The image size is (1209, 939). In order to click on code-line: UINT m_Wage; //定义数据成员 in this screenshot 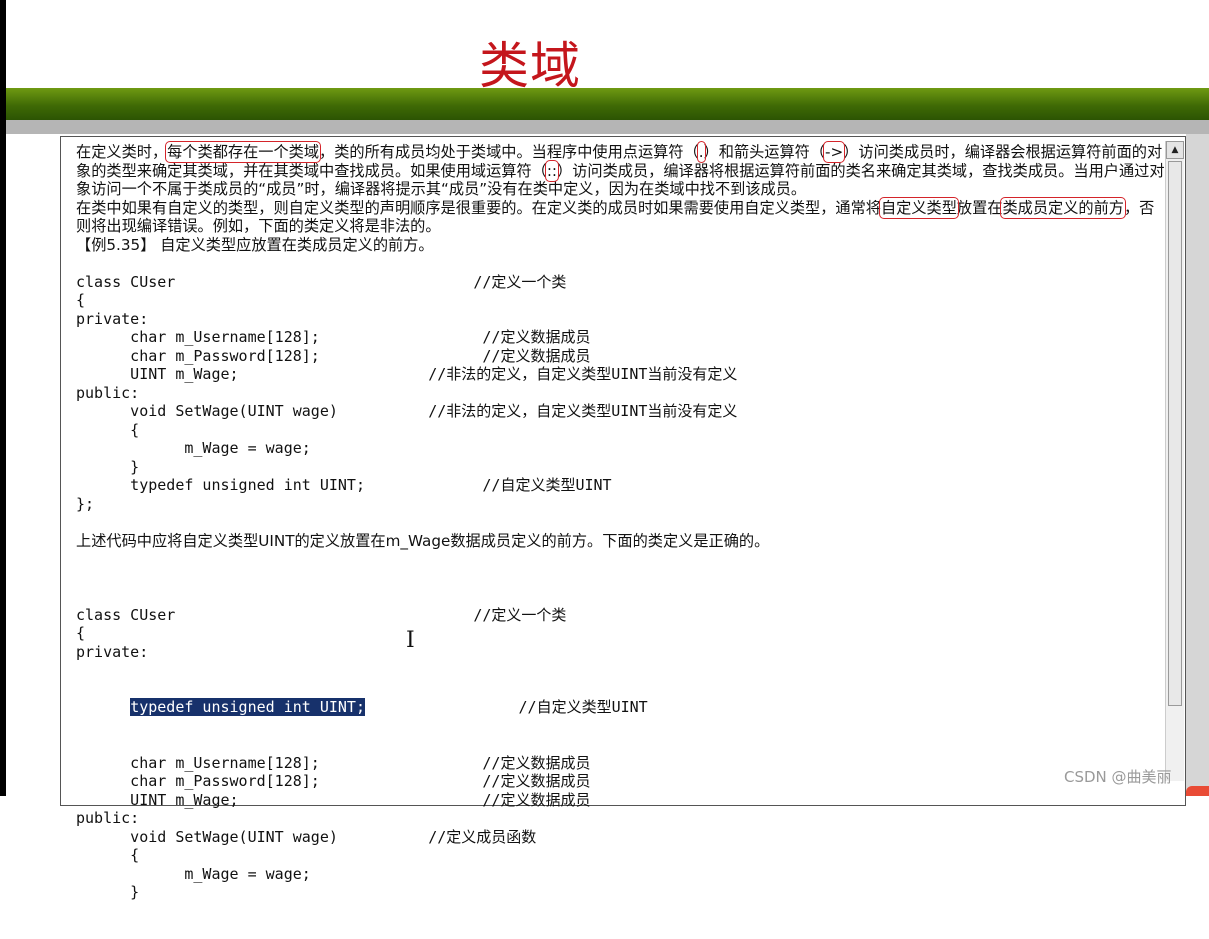, I will do `click(333, 799)`.